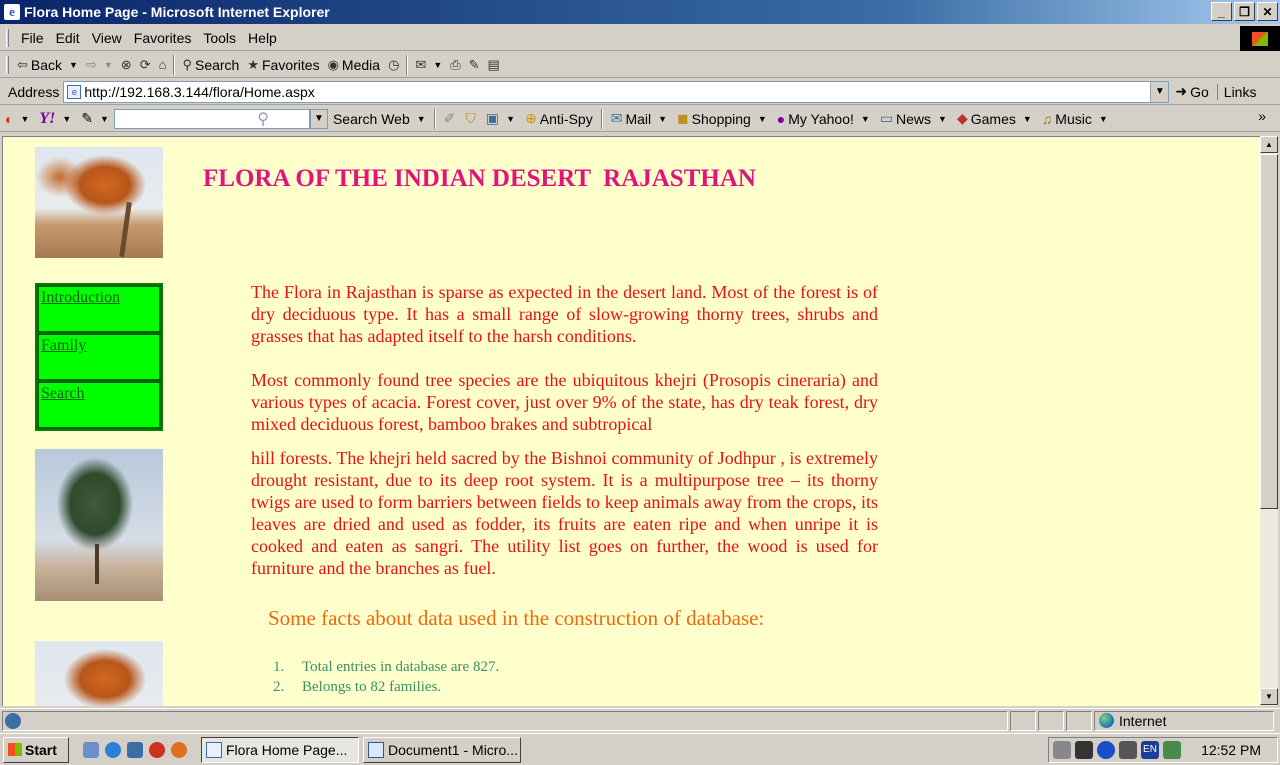  I want to click on popup-blocker-button: ⛉, so click(470, 118).